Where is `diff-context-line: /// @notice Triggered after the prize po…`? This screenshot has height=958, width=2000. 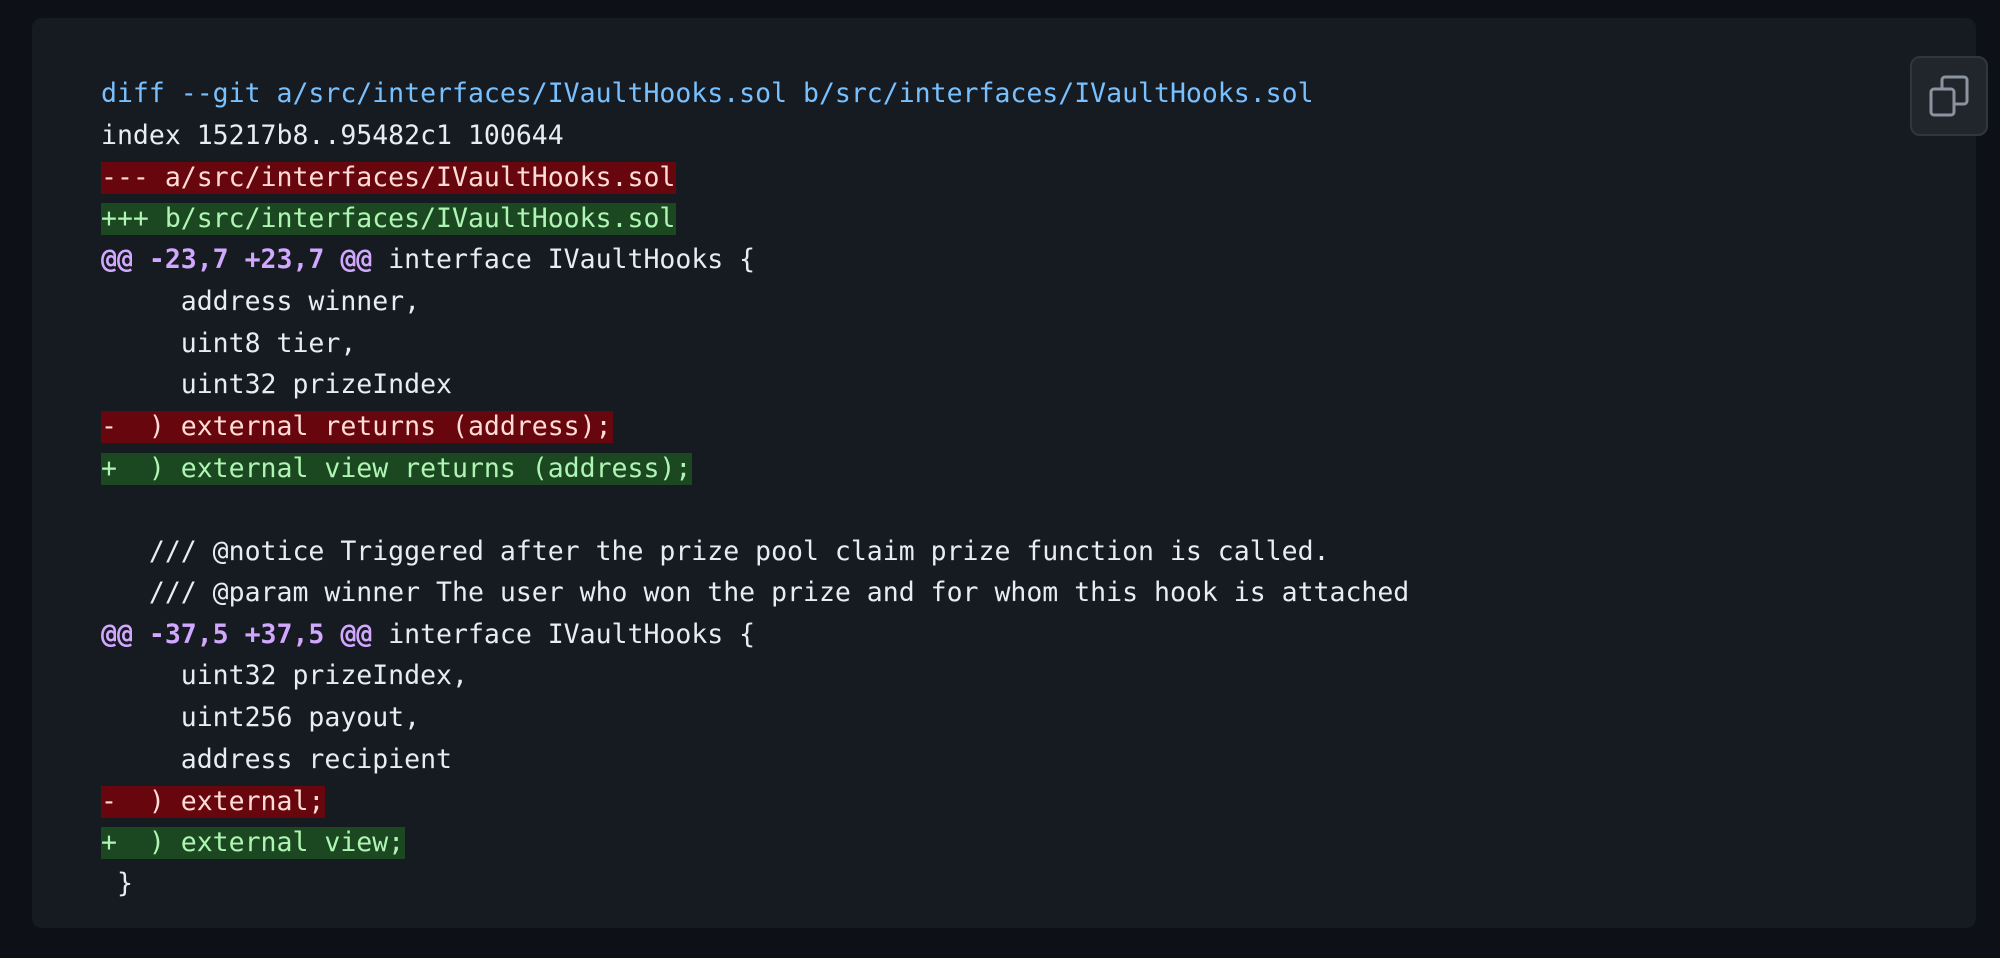 diff-context-line: /// @notice Triggered after the prize po… is located at coordinates (715, 551).